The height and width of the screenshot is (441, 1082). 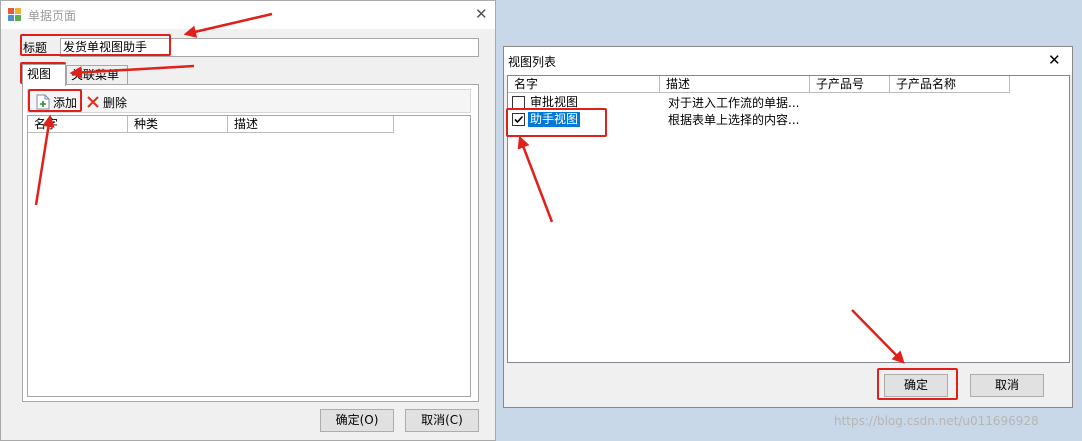 What do you see at coordinates (248, 15) in the screenshot?
I see `titlebar: 单据页面 ✕` at bounding box center [248, 15].